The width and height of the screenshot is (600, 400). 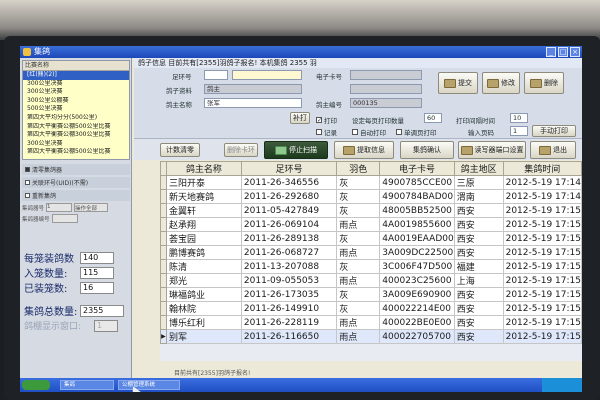 What do you see at coordinates (289, 182) in the screenshot?
I see `table-cell: 2011-26-346556` at bounding box center [289, 182].